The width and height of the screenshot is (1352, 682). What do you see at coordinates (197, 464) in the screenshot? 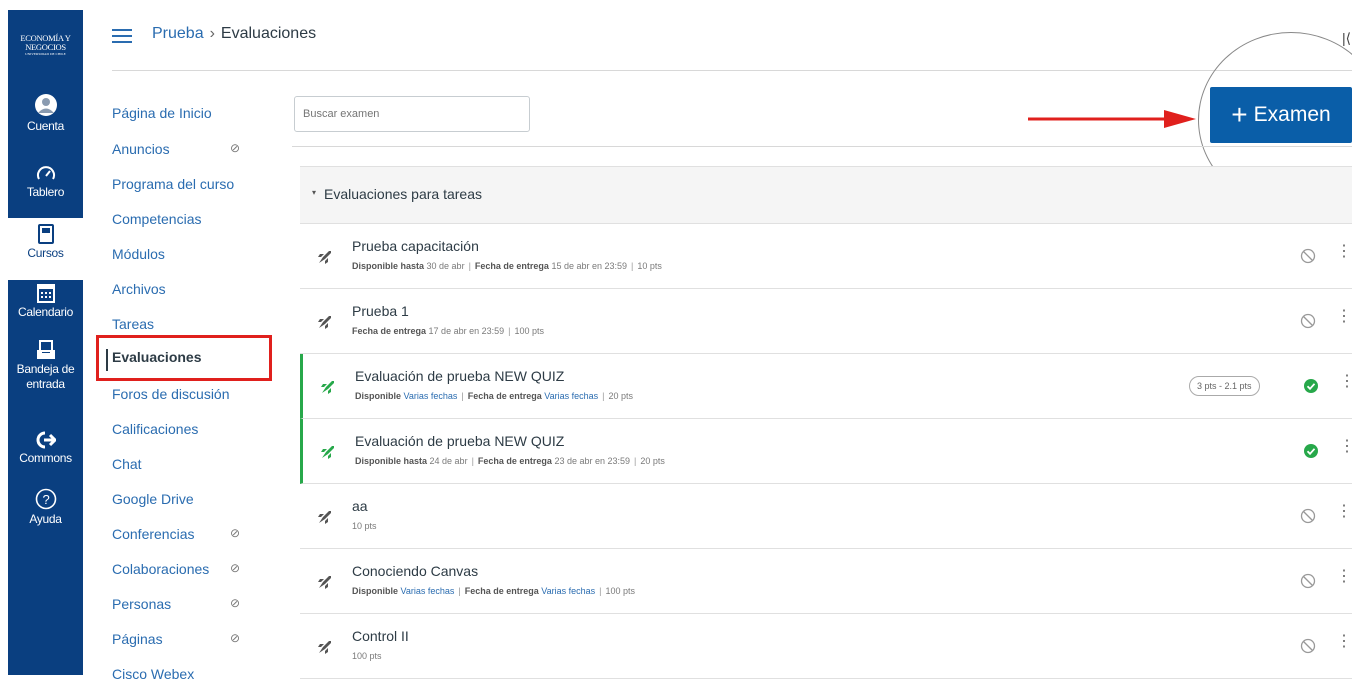
I see `course-nav-chat: Chat` at bounding box center [197, 464].